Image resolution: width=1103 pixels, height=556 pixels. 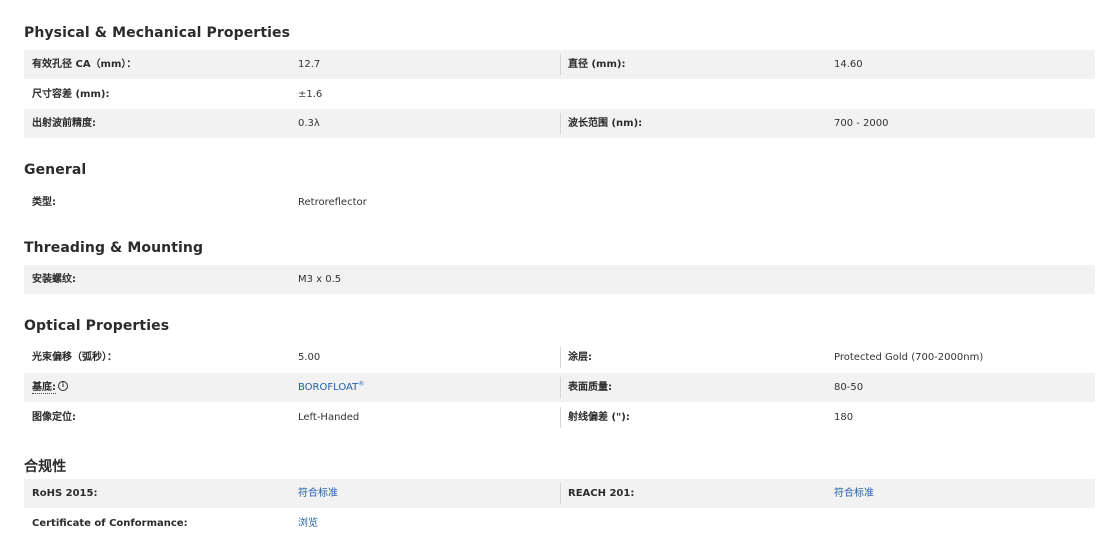 I want to click on rohs-label: RoHS 2015:, so click(x=65, y=493).